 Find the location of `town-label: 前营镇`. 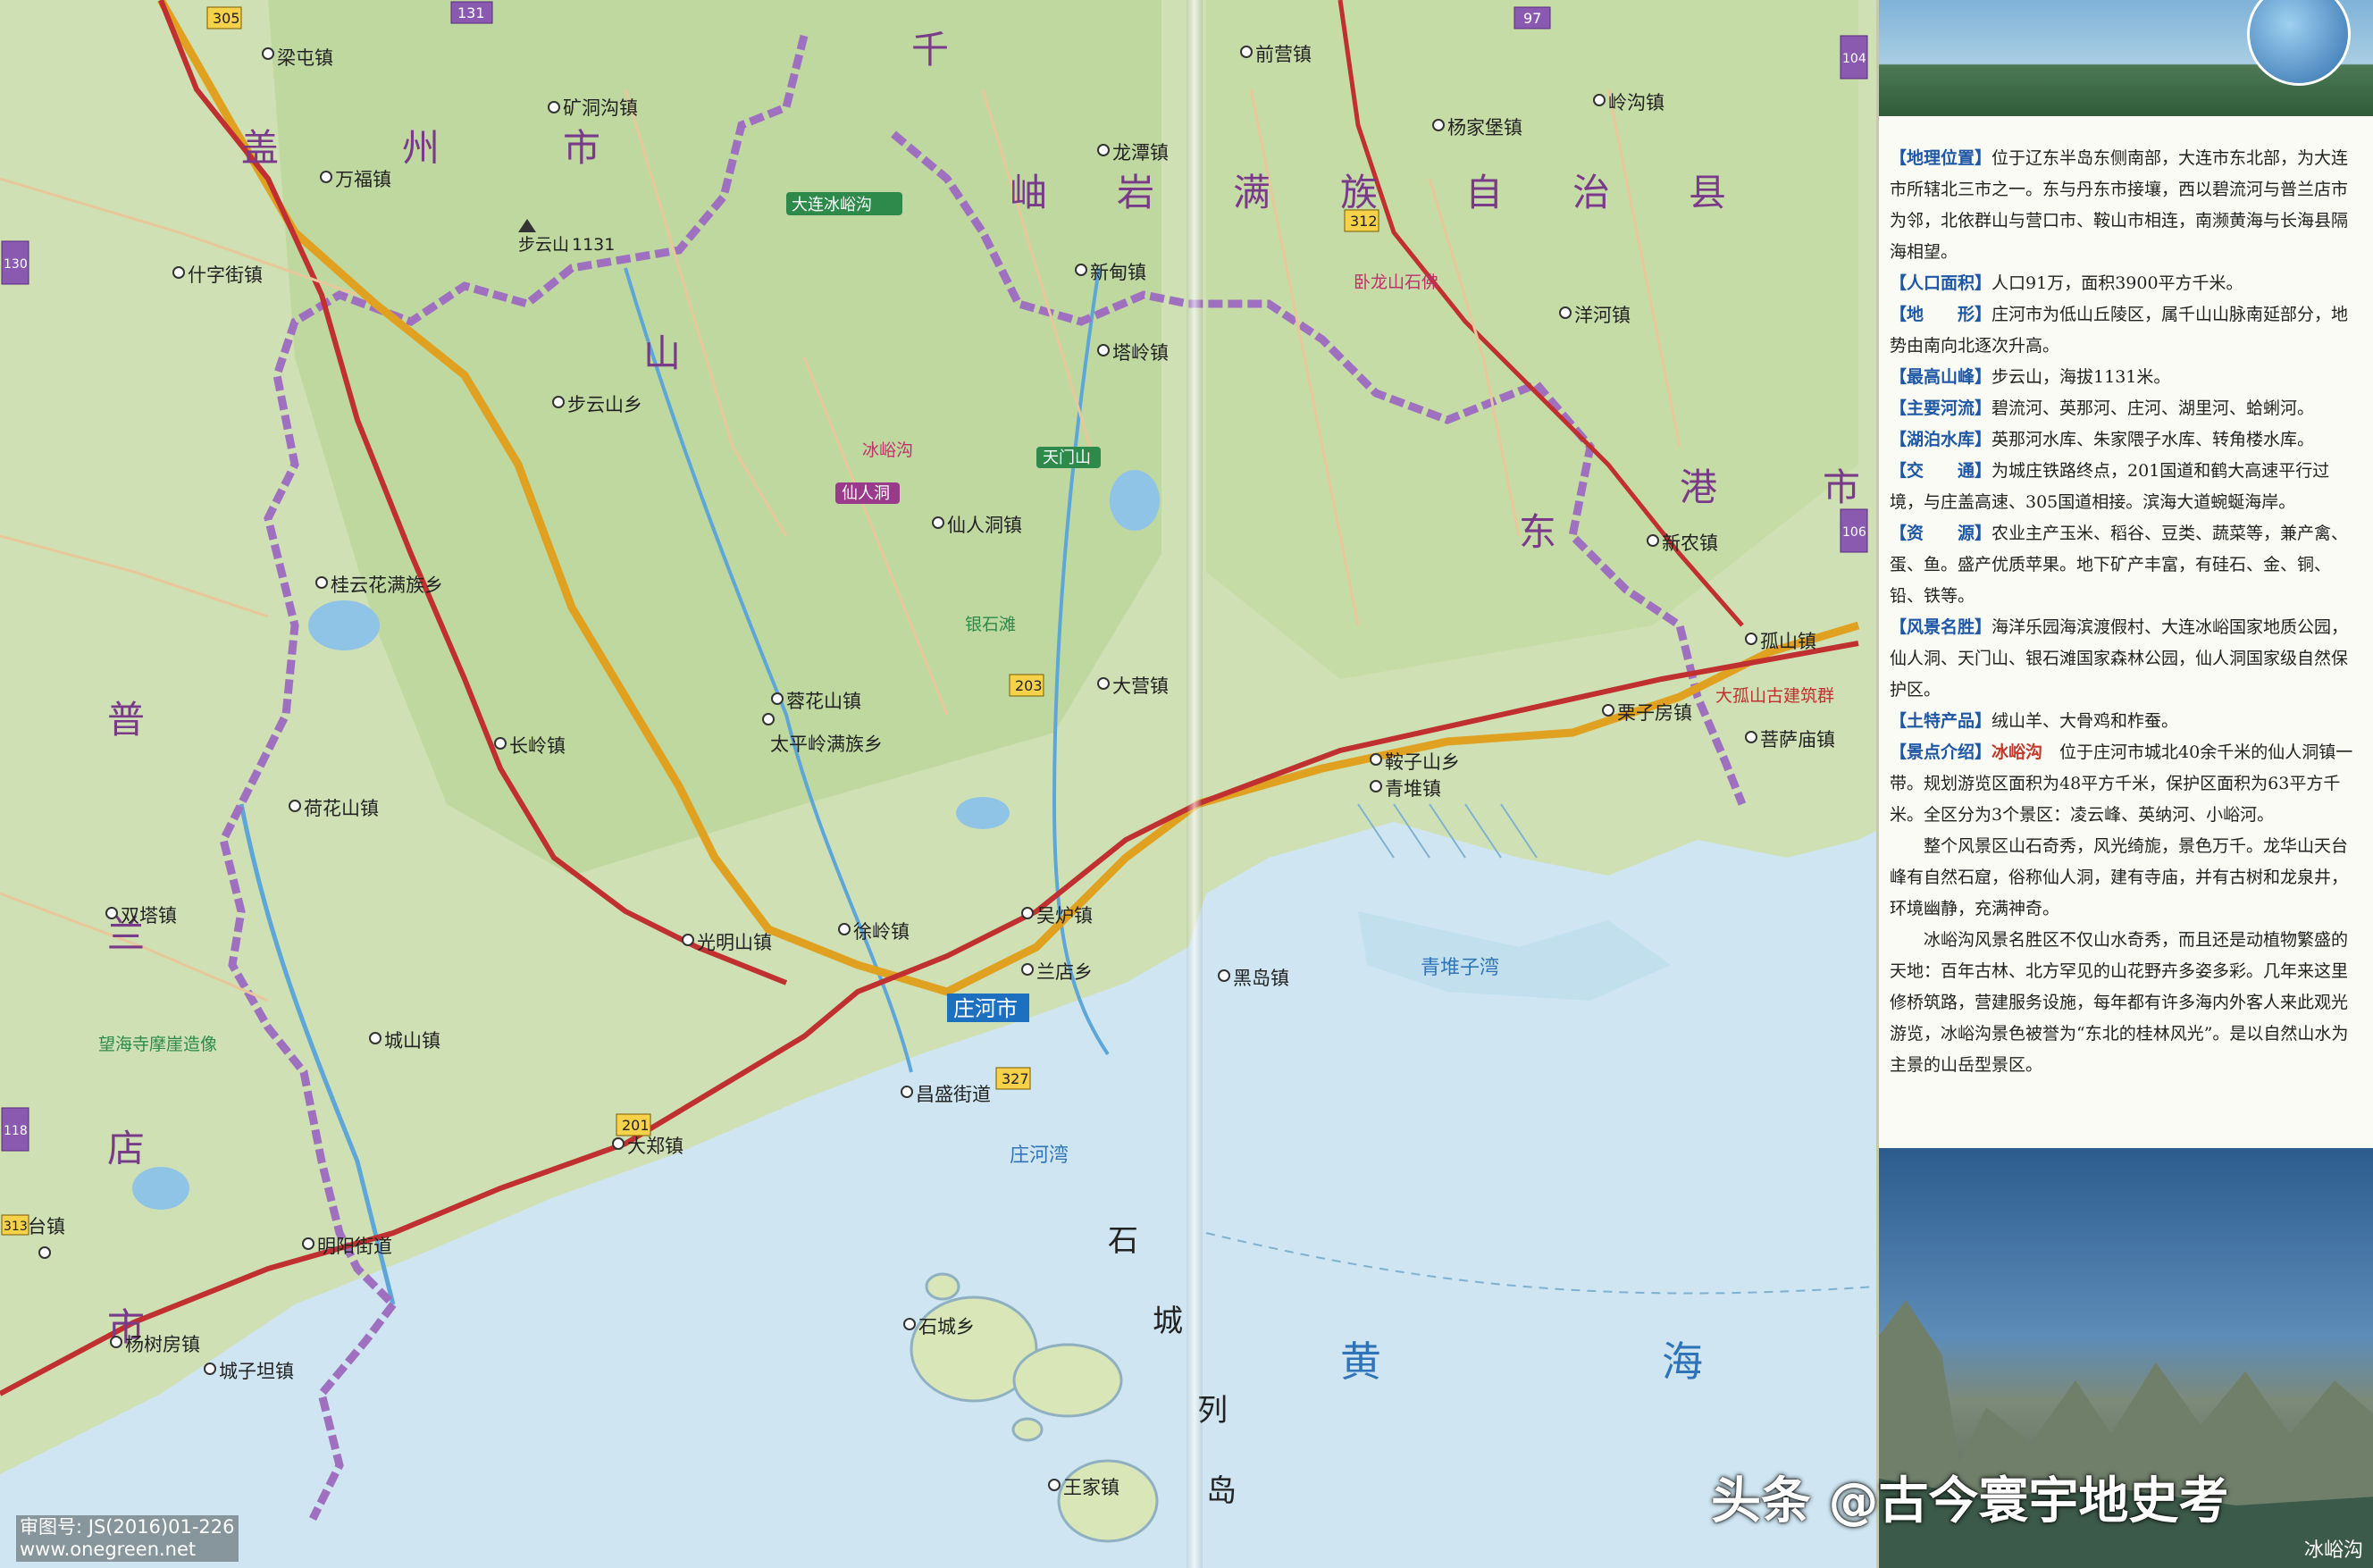

town-label: 前营镇 is located at coordinates (1283, 54).